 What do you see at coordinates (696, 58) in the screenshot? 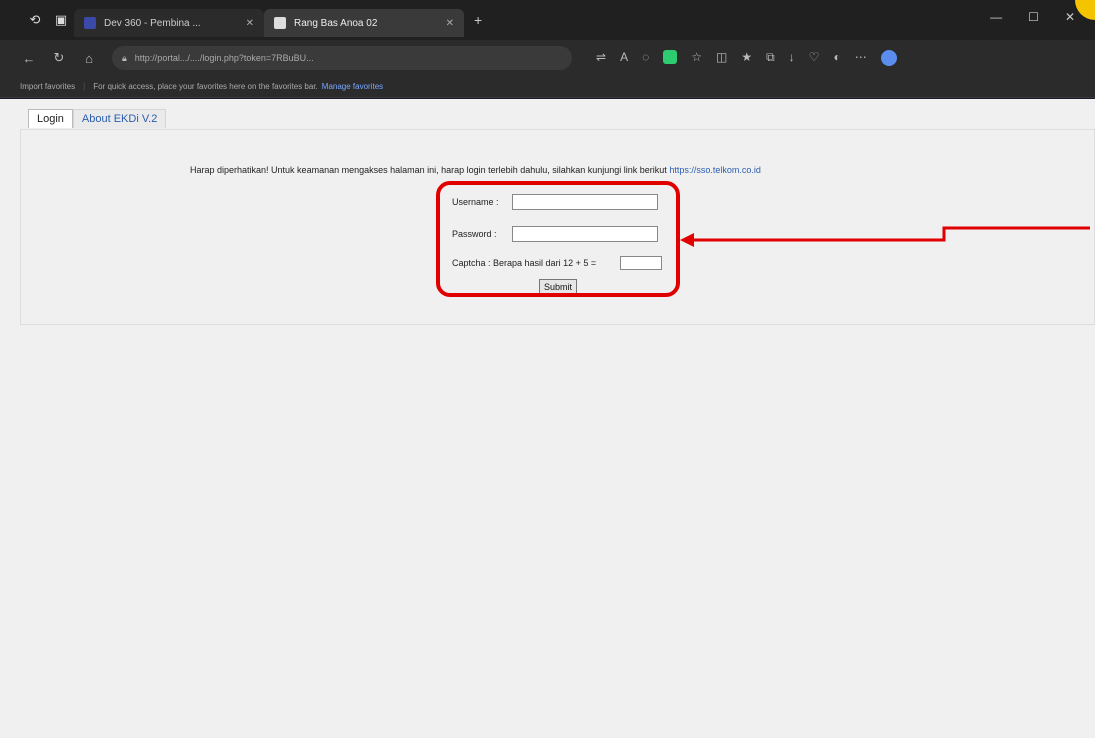
I see `favorites-star-icon: ☆` at bounding box center [696, 58].